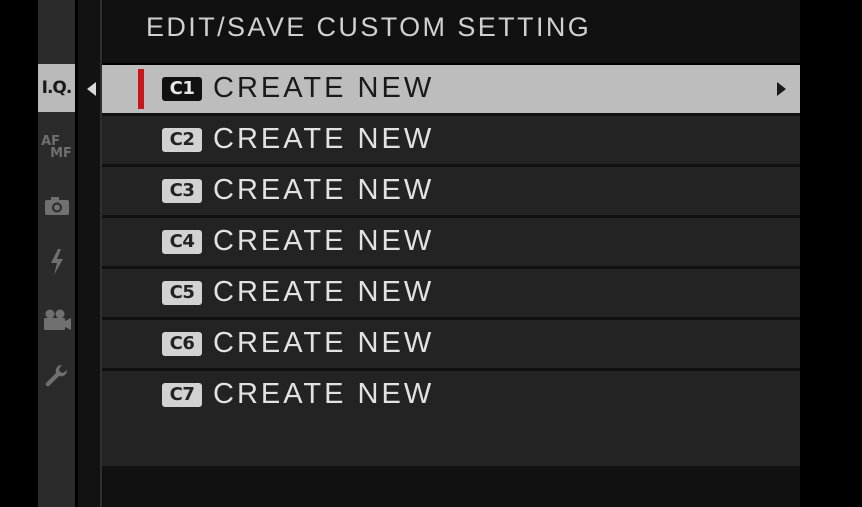 This screenshot has height=507, width=862. I want to click on custom-slot-badge: C5, so click(182, 293).